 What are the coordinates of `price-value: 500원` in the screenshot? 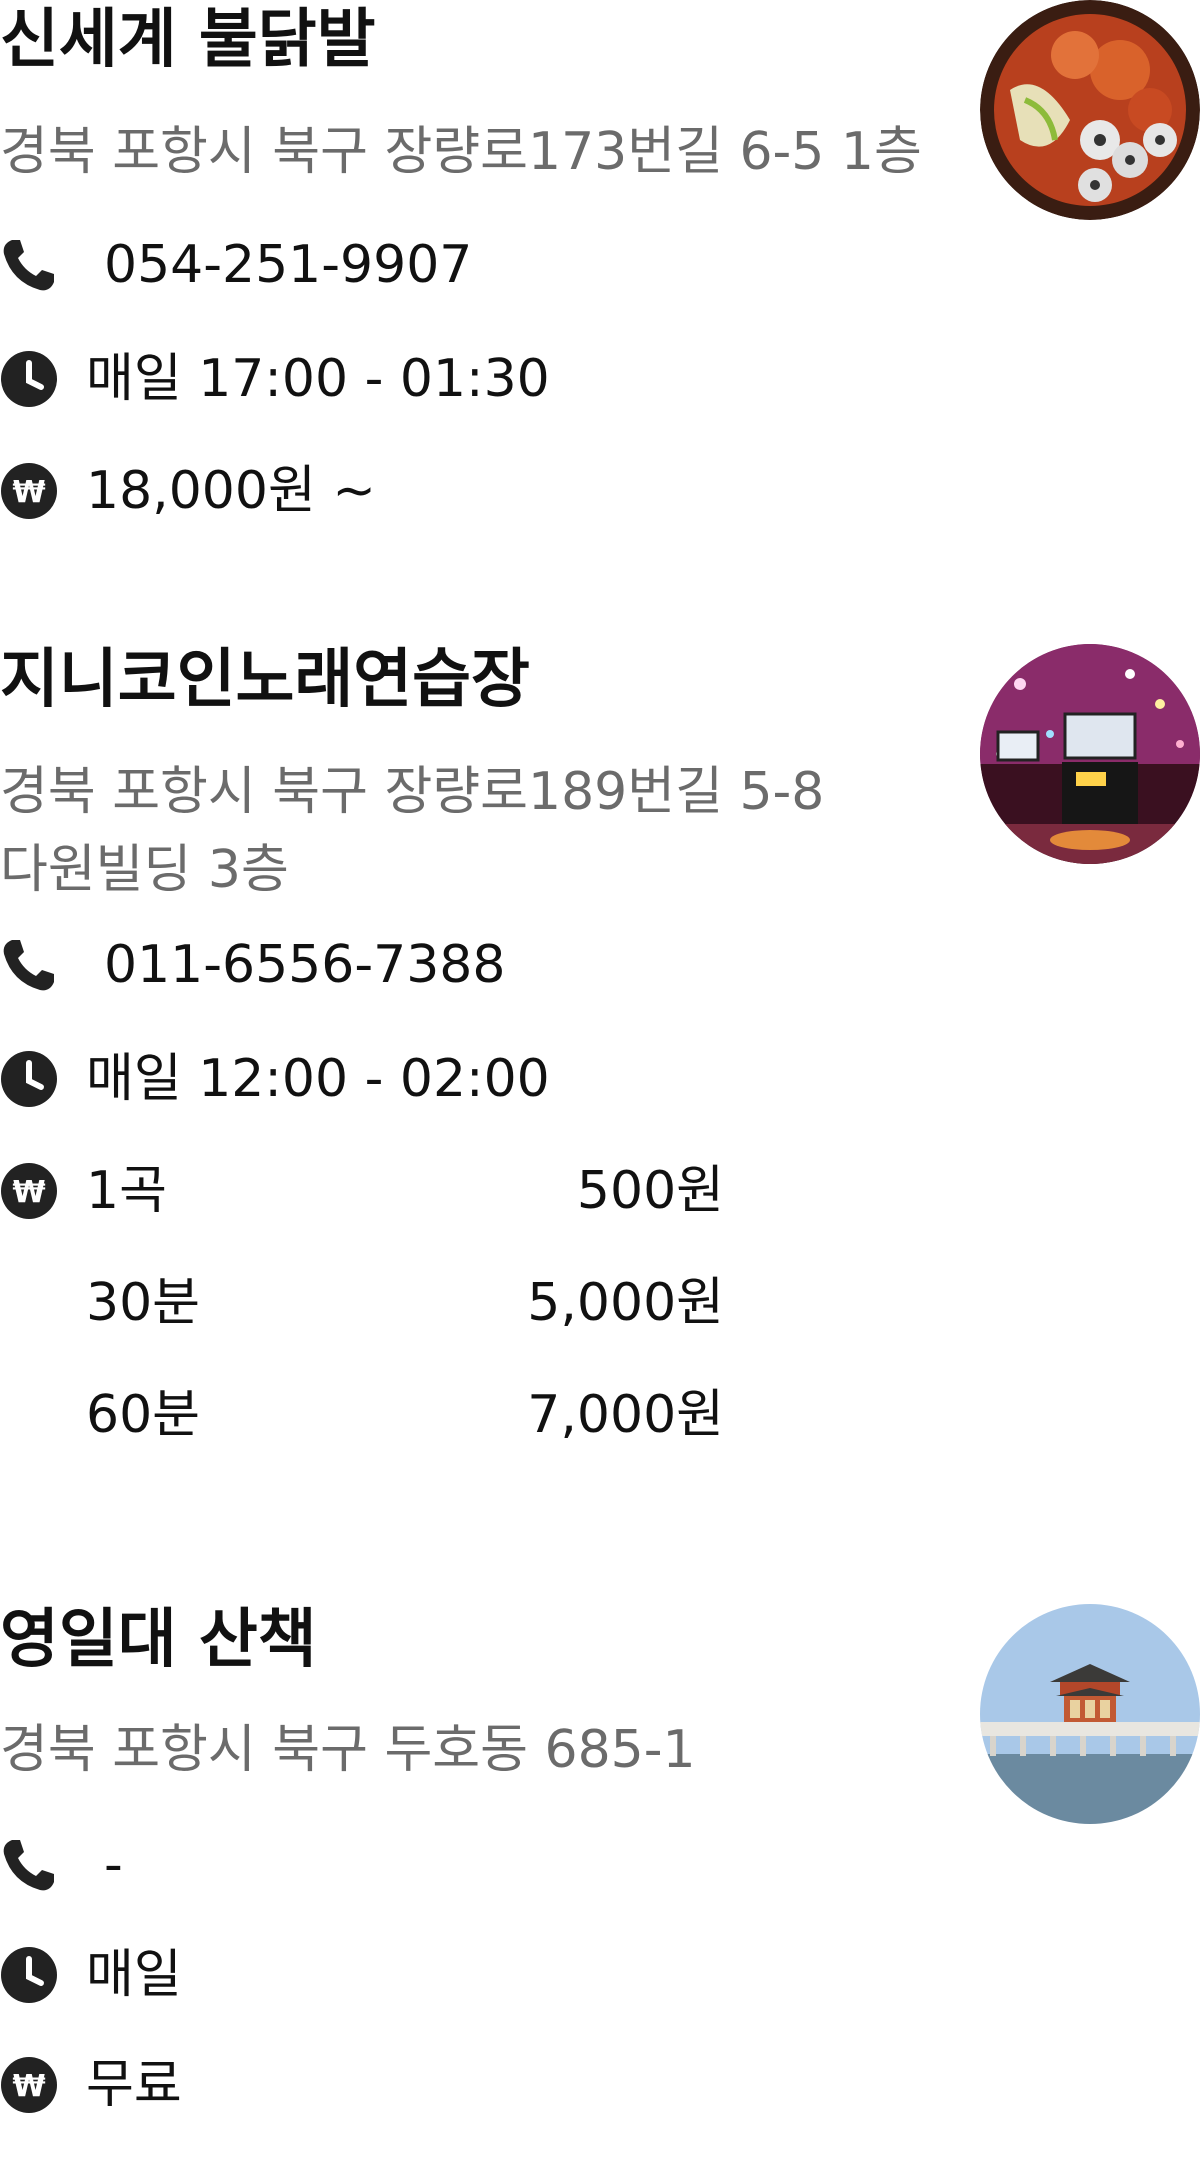 It's located at (650, 1191).